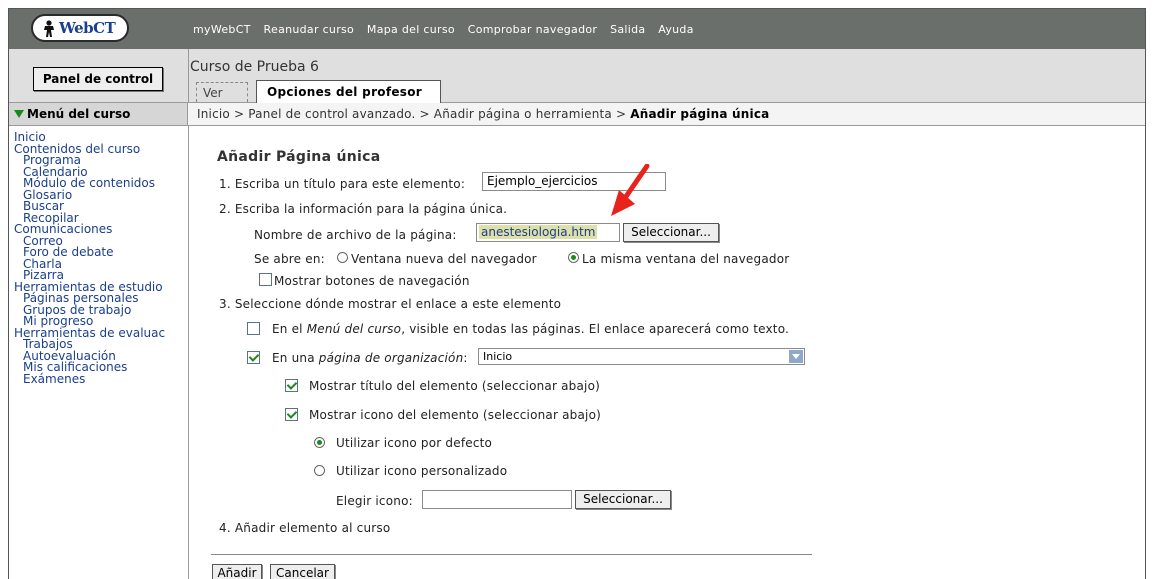 The height and width of the screenshot is (579, 1153). I want to click on red-arrow-icon, so click(630, 190).